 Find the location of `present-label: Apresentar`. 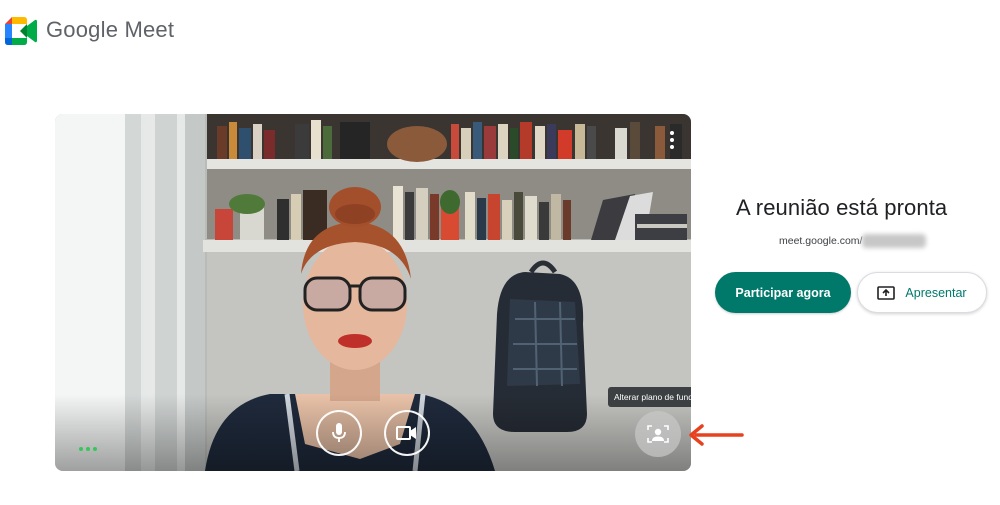

present-label: Apresentar is located at coordinates (936, 292).